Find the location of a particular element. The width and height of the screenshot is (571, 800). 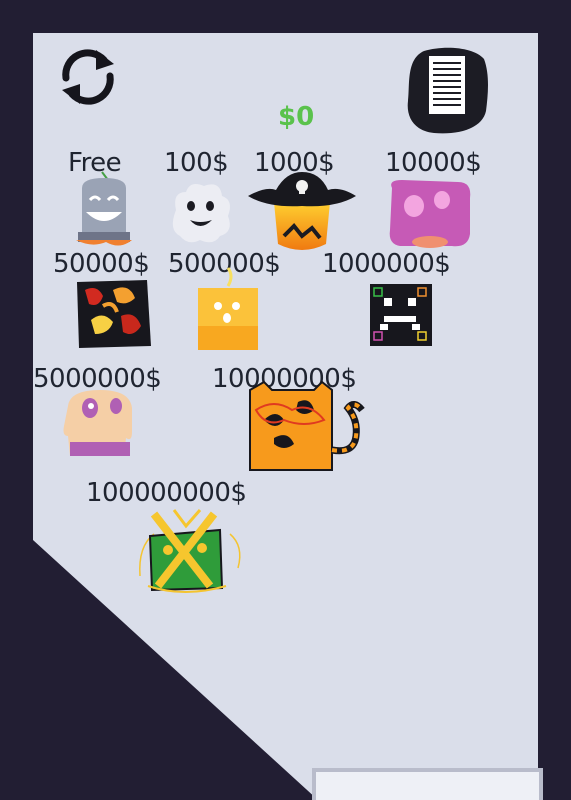

document-icon is located at coordinates (447, 90).